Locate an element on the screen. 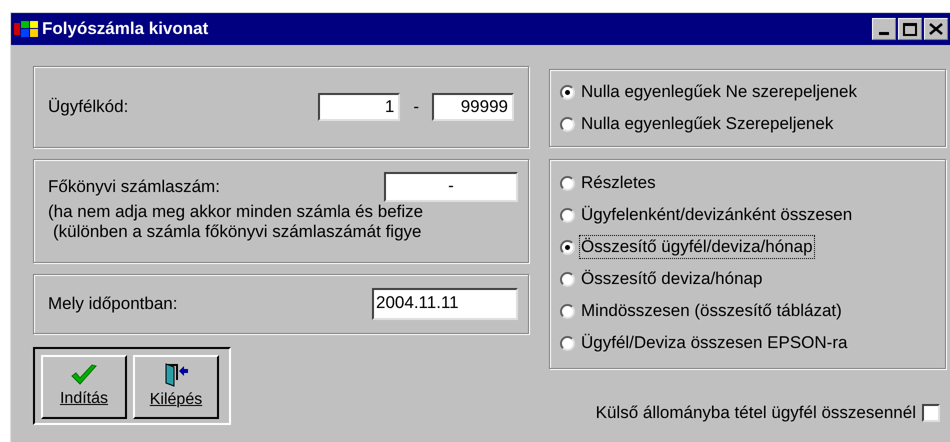  radio-label: Ügyfelenként/devizánként összesen is located at coordinates (717, 215).